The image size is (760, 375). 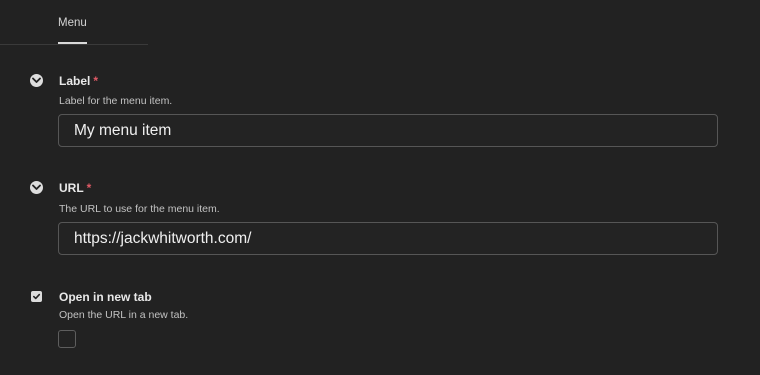 I want to click on new-tab-field-title: Open in new tab, so click(x=105, y=297).